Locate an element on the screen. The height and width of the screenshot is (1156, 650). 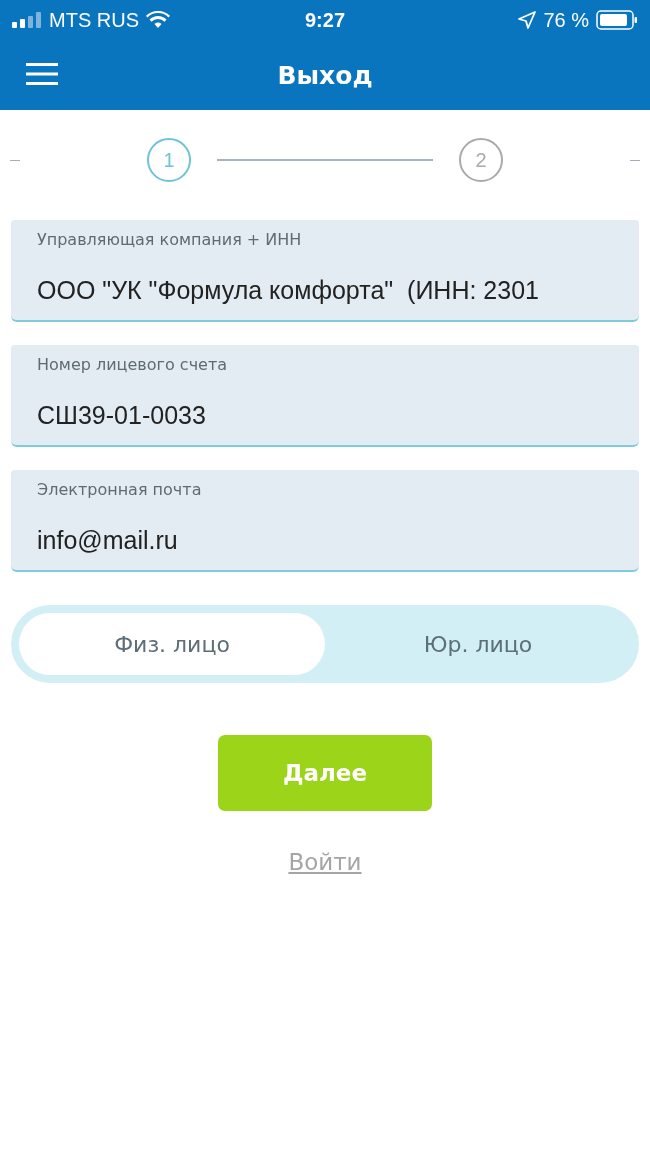
field-label: Управляющая компания + ИНН is located at coordinates (170, 240).